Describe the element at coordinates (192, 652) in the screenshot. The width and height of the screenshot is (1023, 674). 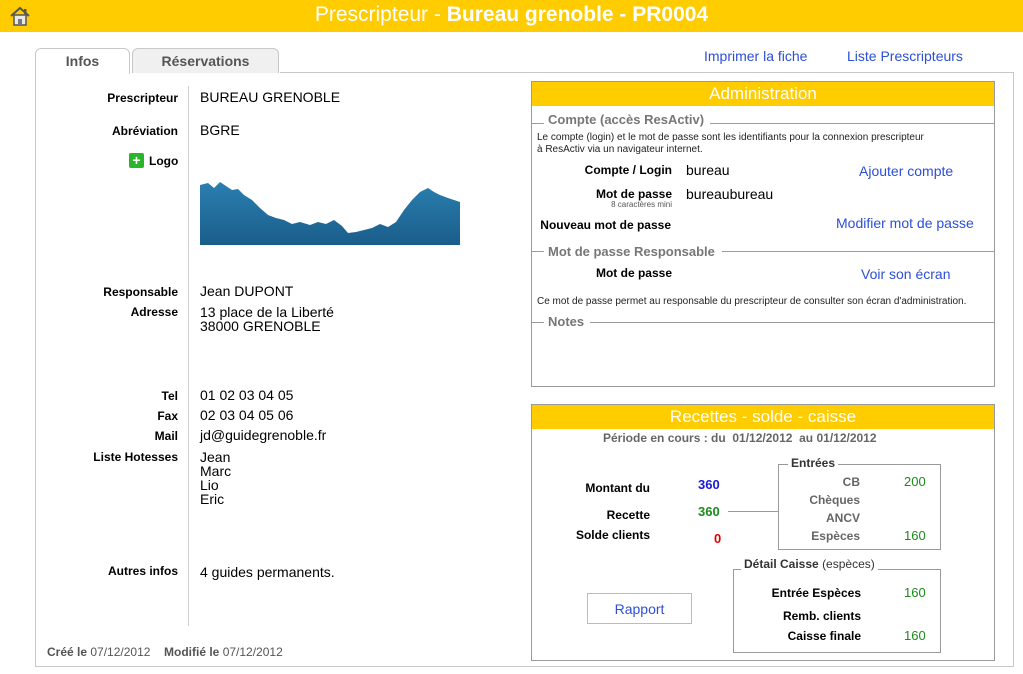
I see `modified-label: Modifié le` at that location.